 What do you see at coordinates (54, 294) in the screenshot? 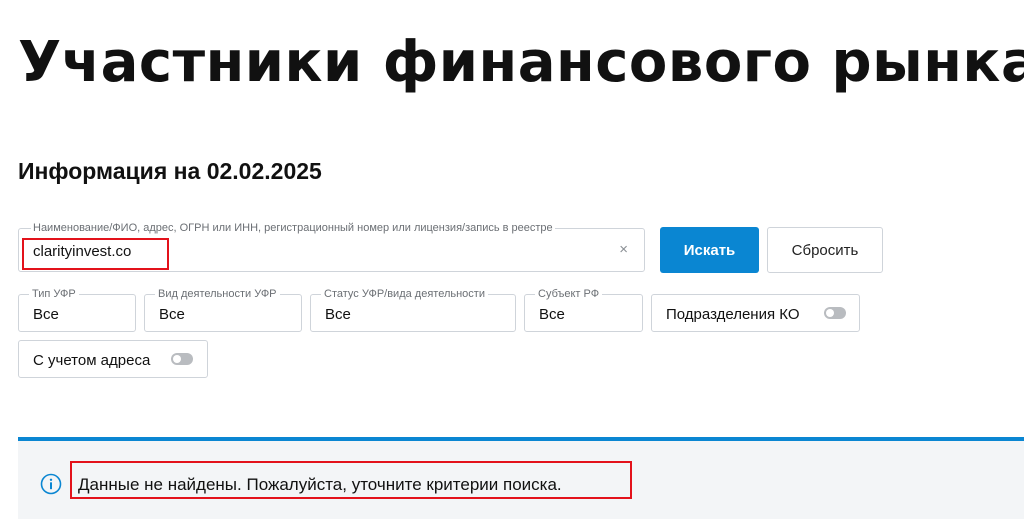
I see `filter-ufr-type-label: Тип УФР` at bounding box center [54, 294].